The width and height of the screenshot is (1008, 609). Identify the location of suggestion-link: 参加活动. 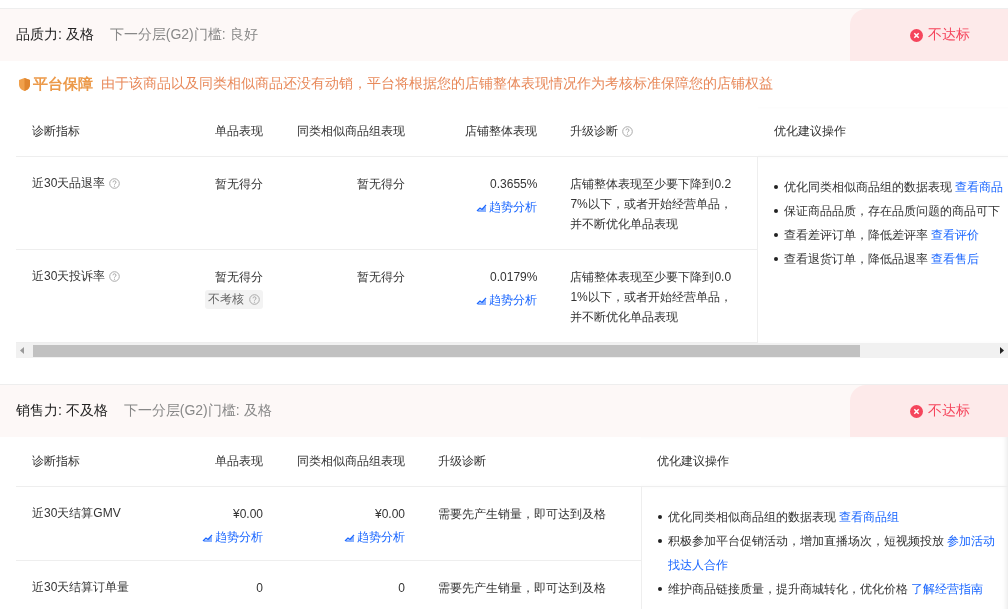
(970, 541).